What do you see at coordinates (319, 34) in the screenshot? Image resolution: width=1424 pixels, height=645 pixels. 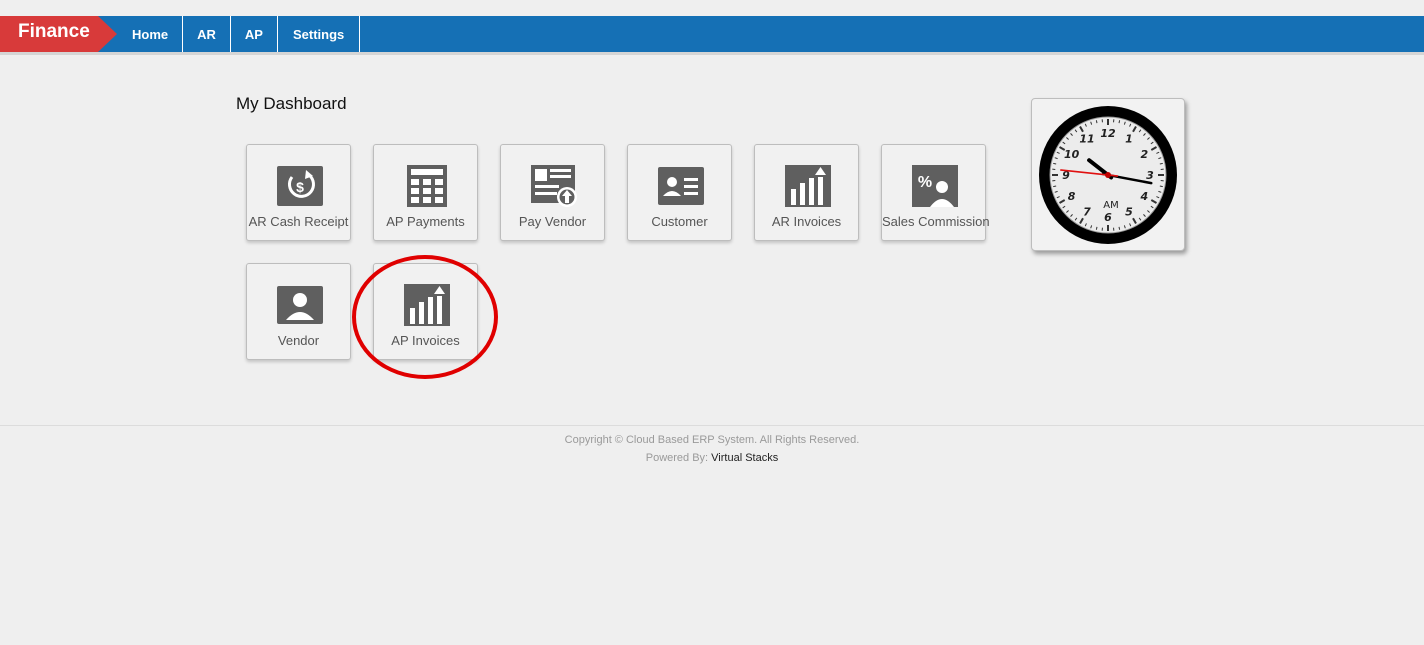 I see `nav-settings: Settings` at bounding box center [319, 34].